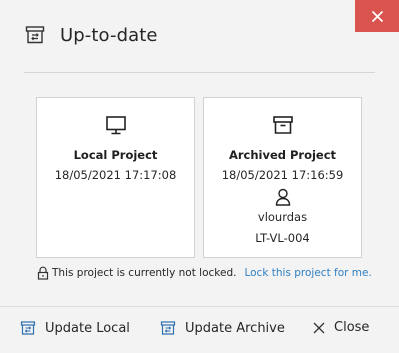 The width and height of the screenshot is (399, 353). What do you see at coordinates (235, 328) in the screenshot?
I see `update-archive-label: Update Archive` at bounding box center [235, 328].